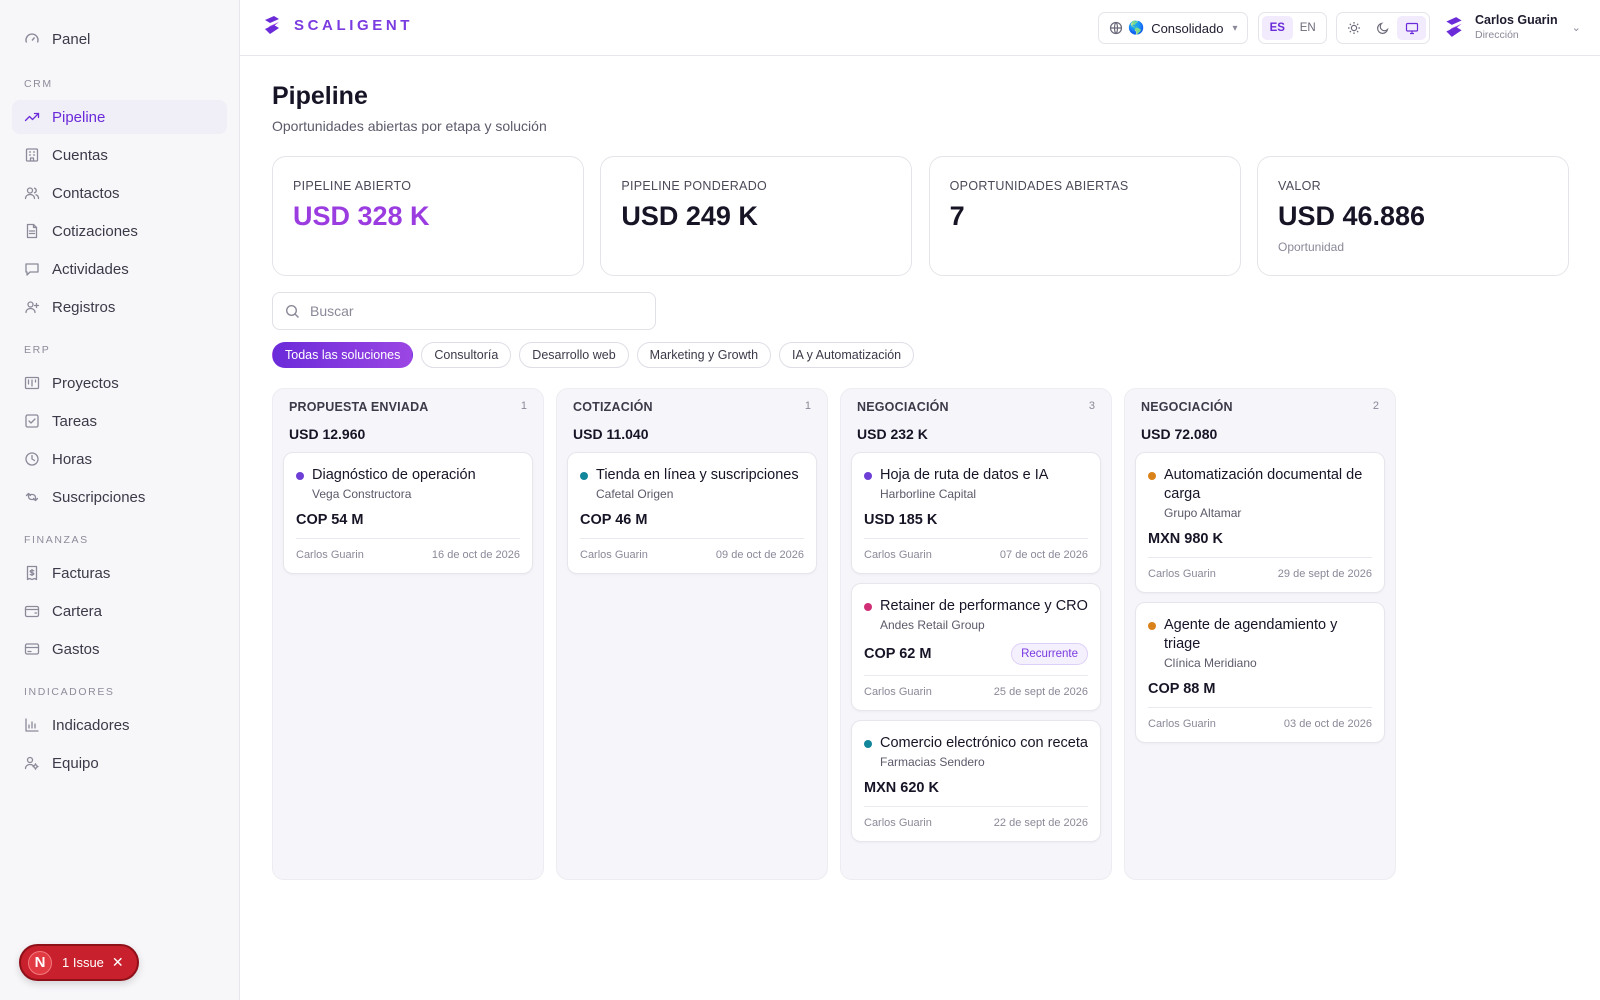  Describe the element at coordinates (69, 692) in the screenshot. I see `sidebar-section-title: INDICADORES` at that location.